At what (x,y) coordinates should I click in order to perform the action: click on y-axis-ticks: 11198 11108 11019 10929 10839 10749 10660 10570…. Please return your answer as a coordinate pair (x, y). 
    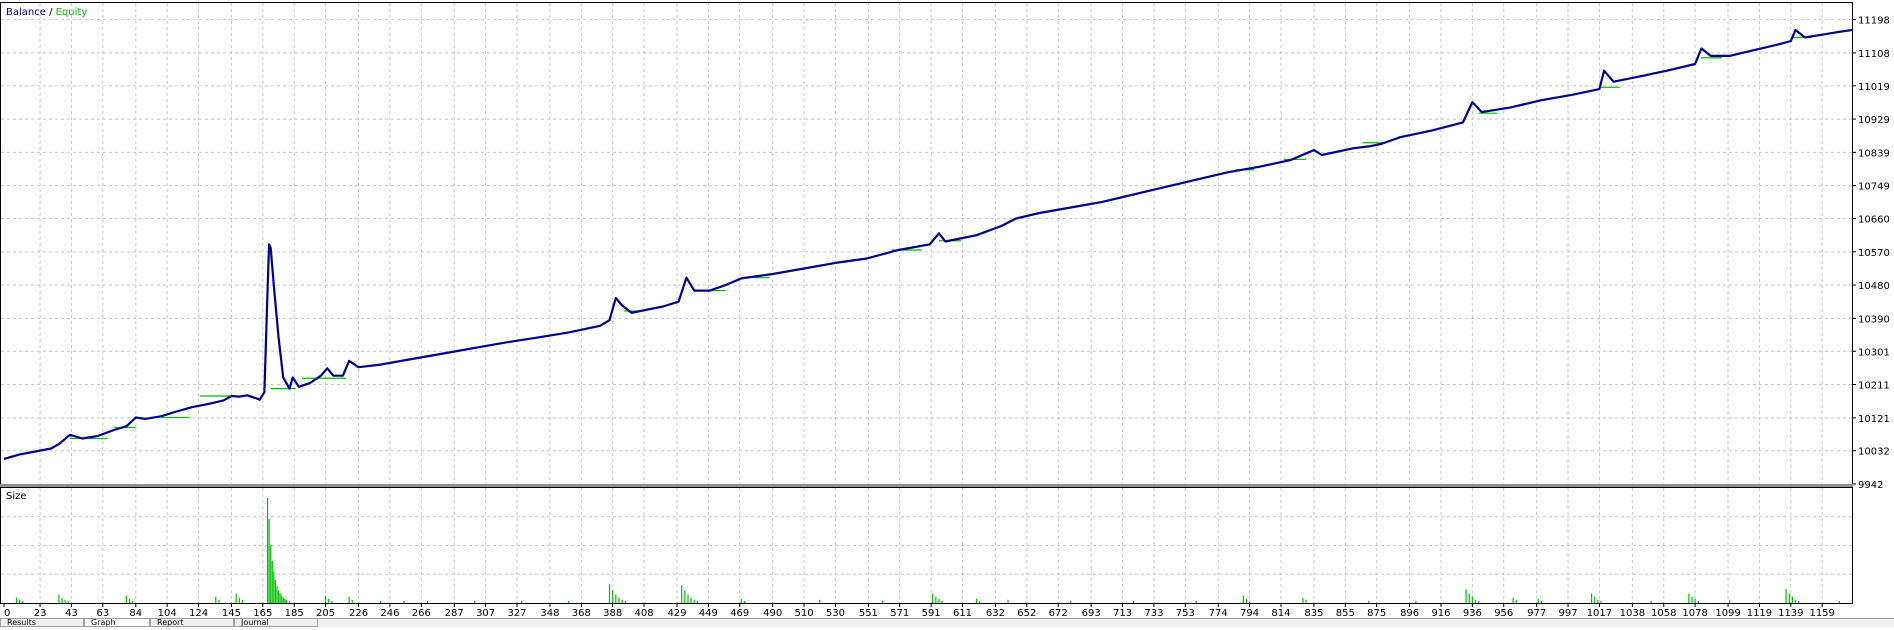
    Looking at the image, I should click on (1871, 253).